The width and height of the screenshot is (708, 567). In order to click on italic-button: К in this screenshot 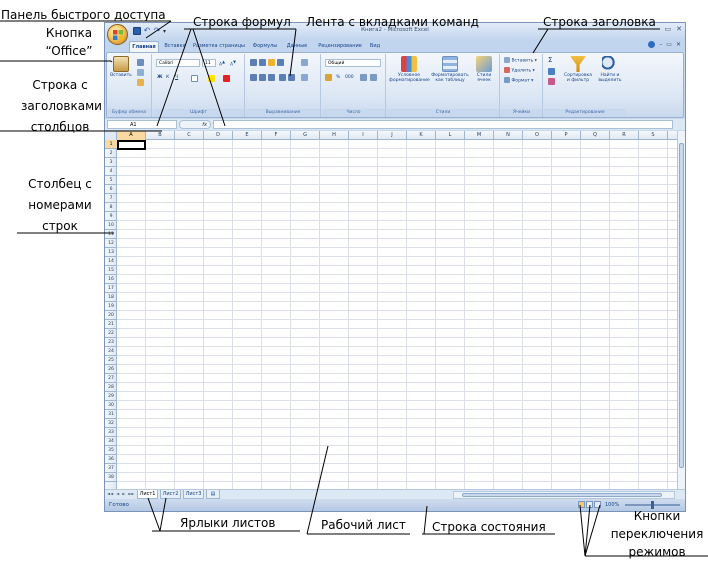, I will do `click(167, 77)`.